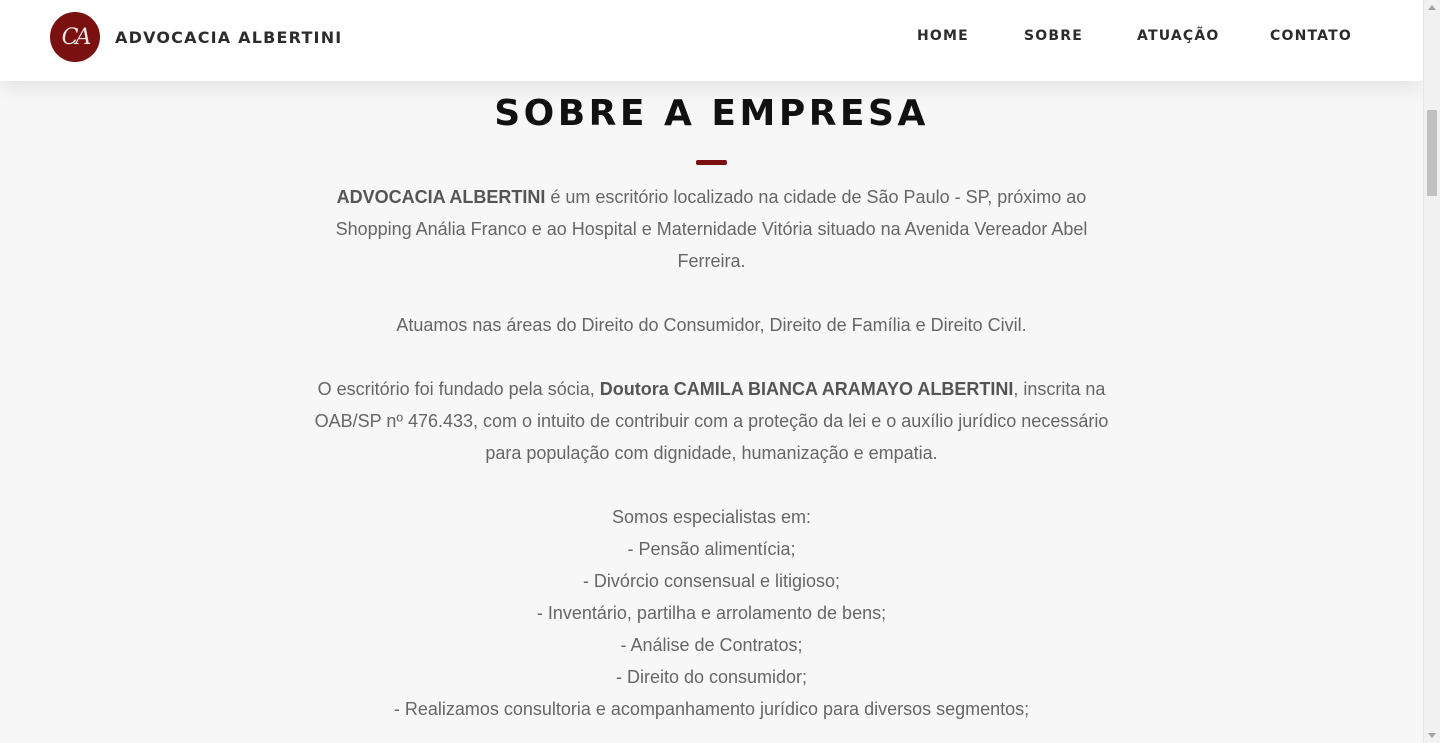 The width and height of the screenshot is (1440, 743). I want to click on scroll-up-arrow-icon, so click(1432, 7).